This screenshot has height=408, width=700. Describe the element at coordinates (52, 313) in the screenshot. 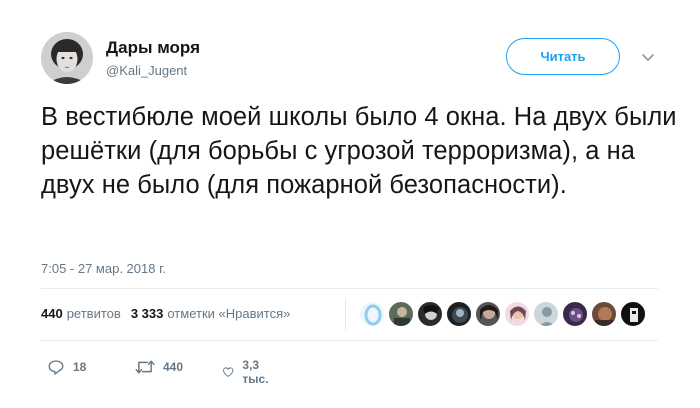

I see `retweets-count: 440` at that location.